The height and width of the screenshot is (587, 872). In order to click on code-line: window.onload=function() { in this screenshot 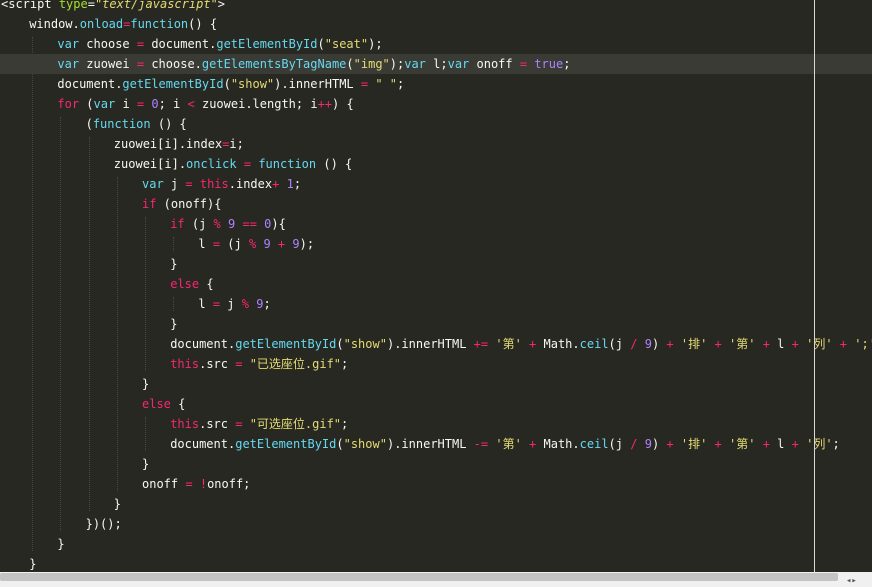, I will do `click(436, 24)`.